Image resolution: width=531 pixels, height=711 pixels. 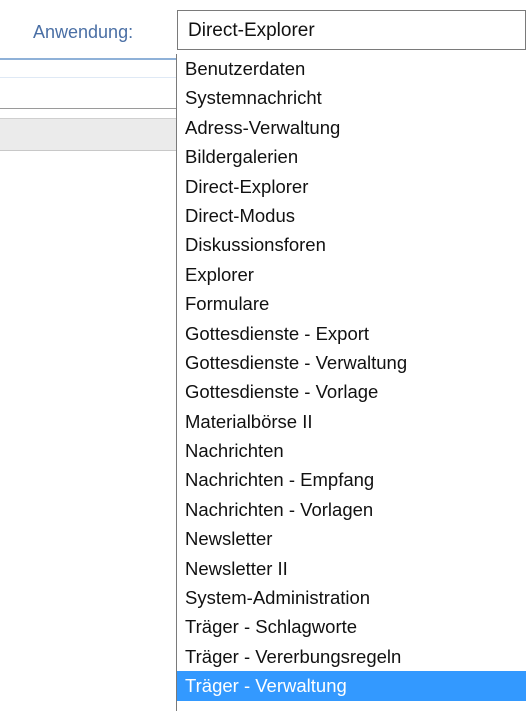 What do you see at coordinates (251, 30) in the screenshot?
I see `select-current-value: Direct-Explorer` at bounding box center [251, 30].